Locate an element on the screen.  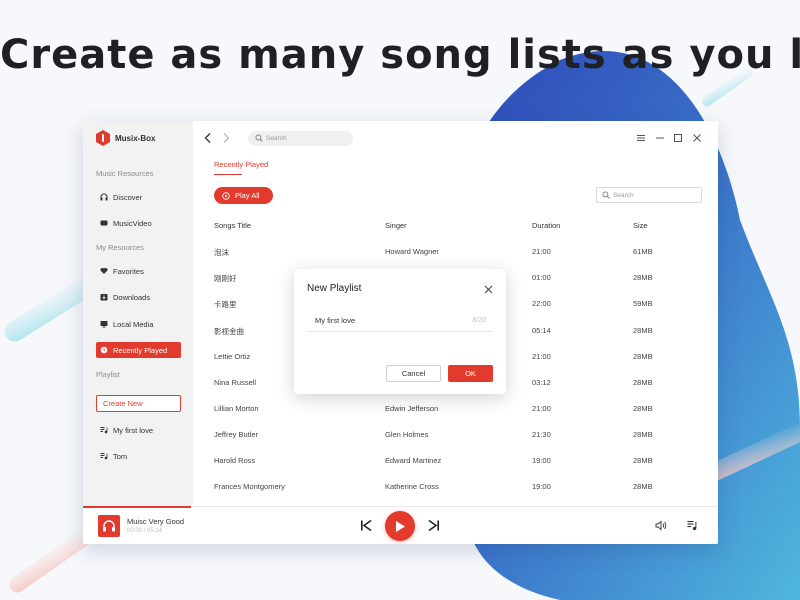
download-icon is located at coordinates (104, 297).